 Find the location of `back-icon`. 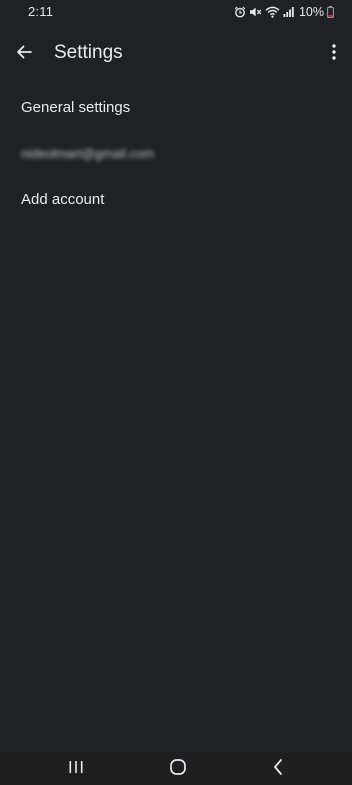

back-icon is located at coordinates (278, 769).